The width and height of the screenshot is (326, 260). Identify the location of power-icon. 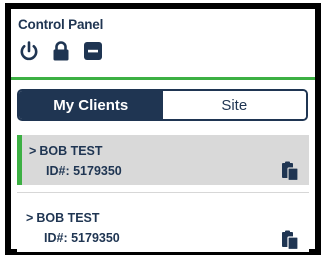
(29, 51).